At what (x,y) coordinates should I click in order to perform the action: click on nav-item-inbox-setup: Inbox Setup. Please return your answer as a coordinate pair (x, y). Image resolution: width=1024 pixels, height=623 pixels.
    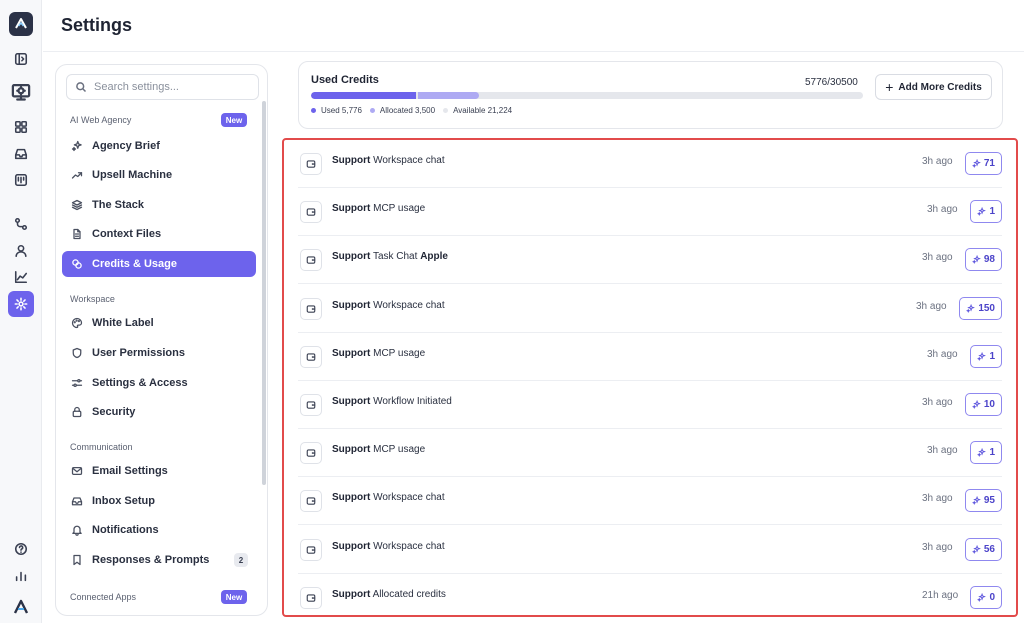
    Looking at the image, I should click on (159, 501).